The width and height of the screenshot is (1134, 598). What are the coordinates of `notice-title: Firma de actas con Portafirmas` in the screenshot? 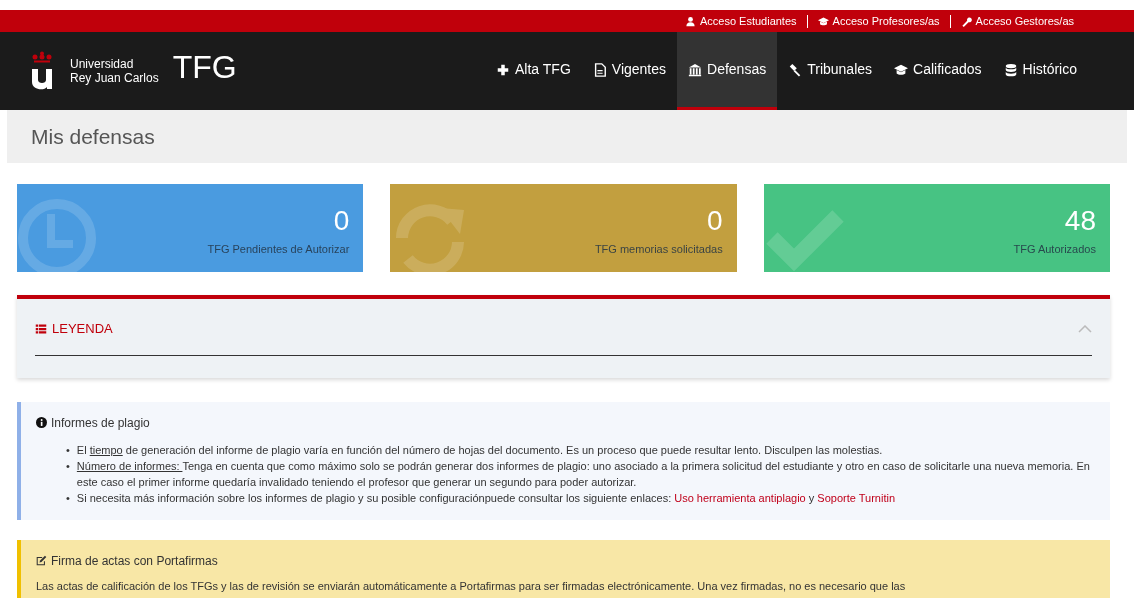 It's located at (134, 561).